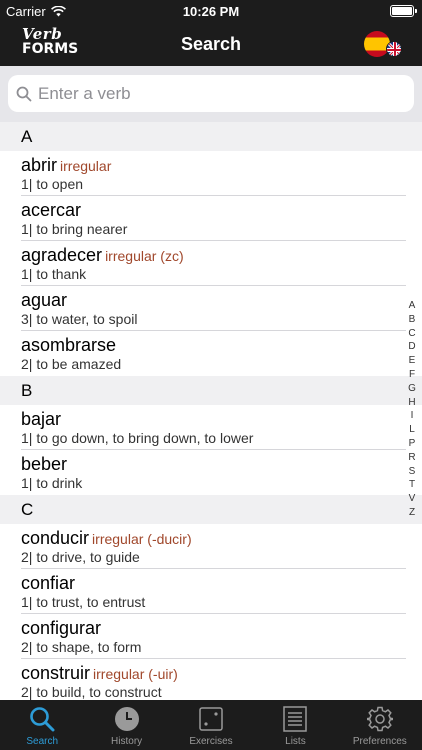  I want to click on verb-meaning: 2| to be amazed, so click(71, 364).